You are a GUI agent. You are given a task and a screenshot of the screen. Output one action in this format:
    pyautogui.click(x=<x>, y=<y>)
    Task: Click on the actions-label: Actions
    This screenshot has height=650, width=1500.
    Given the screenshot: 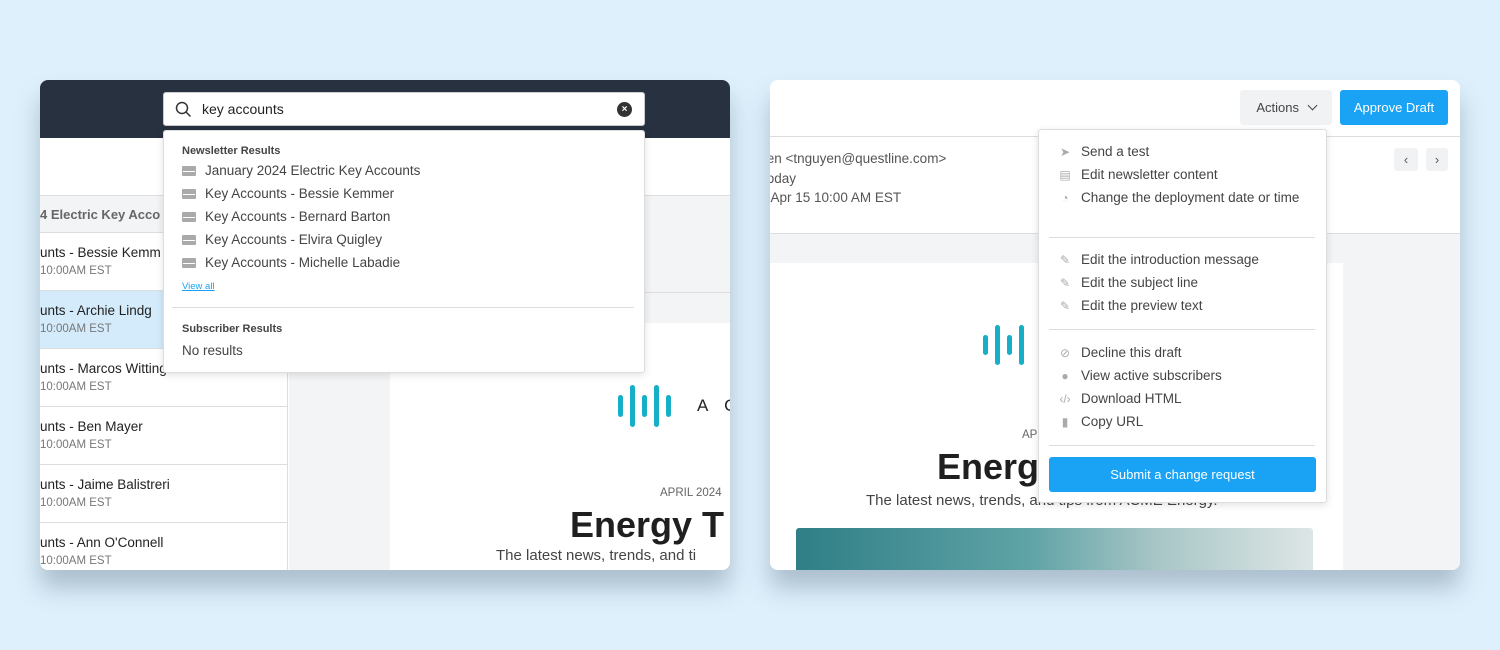 What is the action you would take?
    pyautogui.click(x=1277, y=107)
    